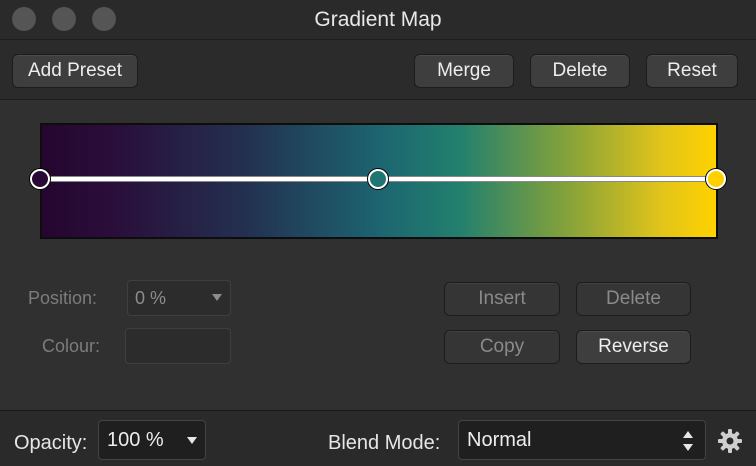 Image resolution: width=756 pixels, height=466 pixels. I want to click on merge-button: Merge, so click(464, 71).